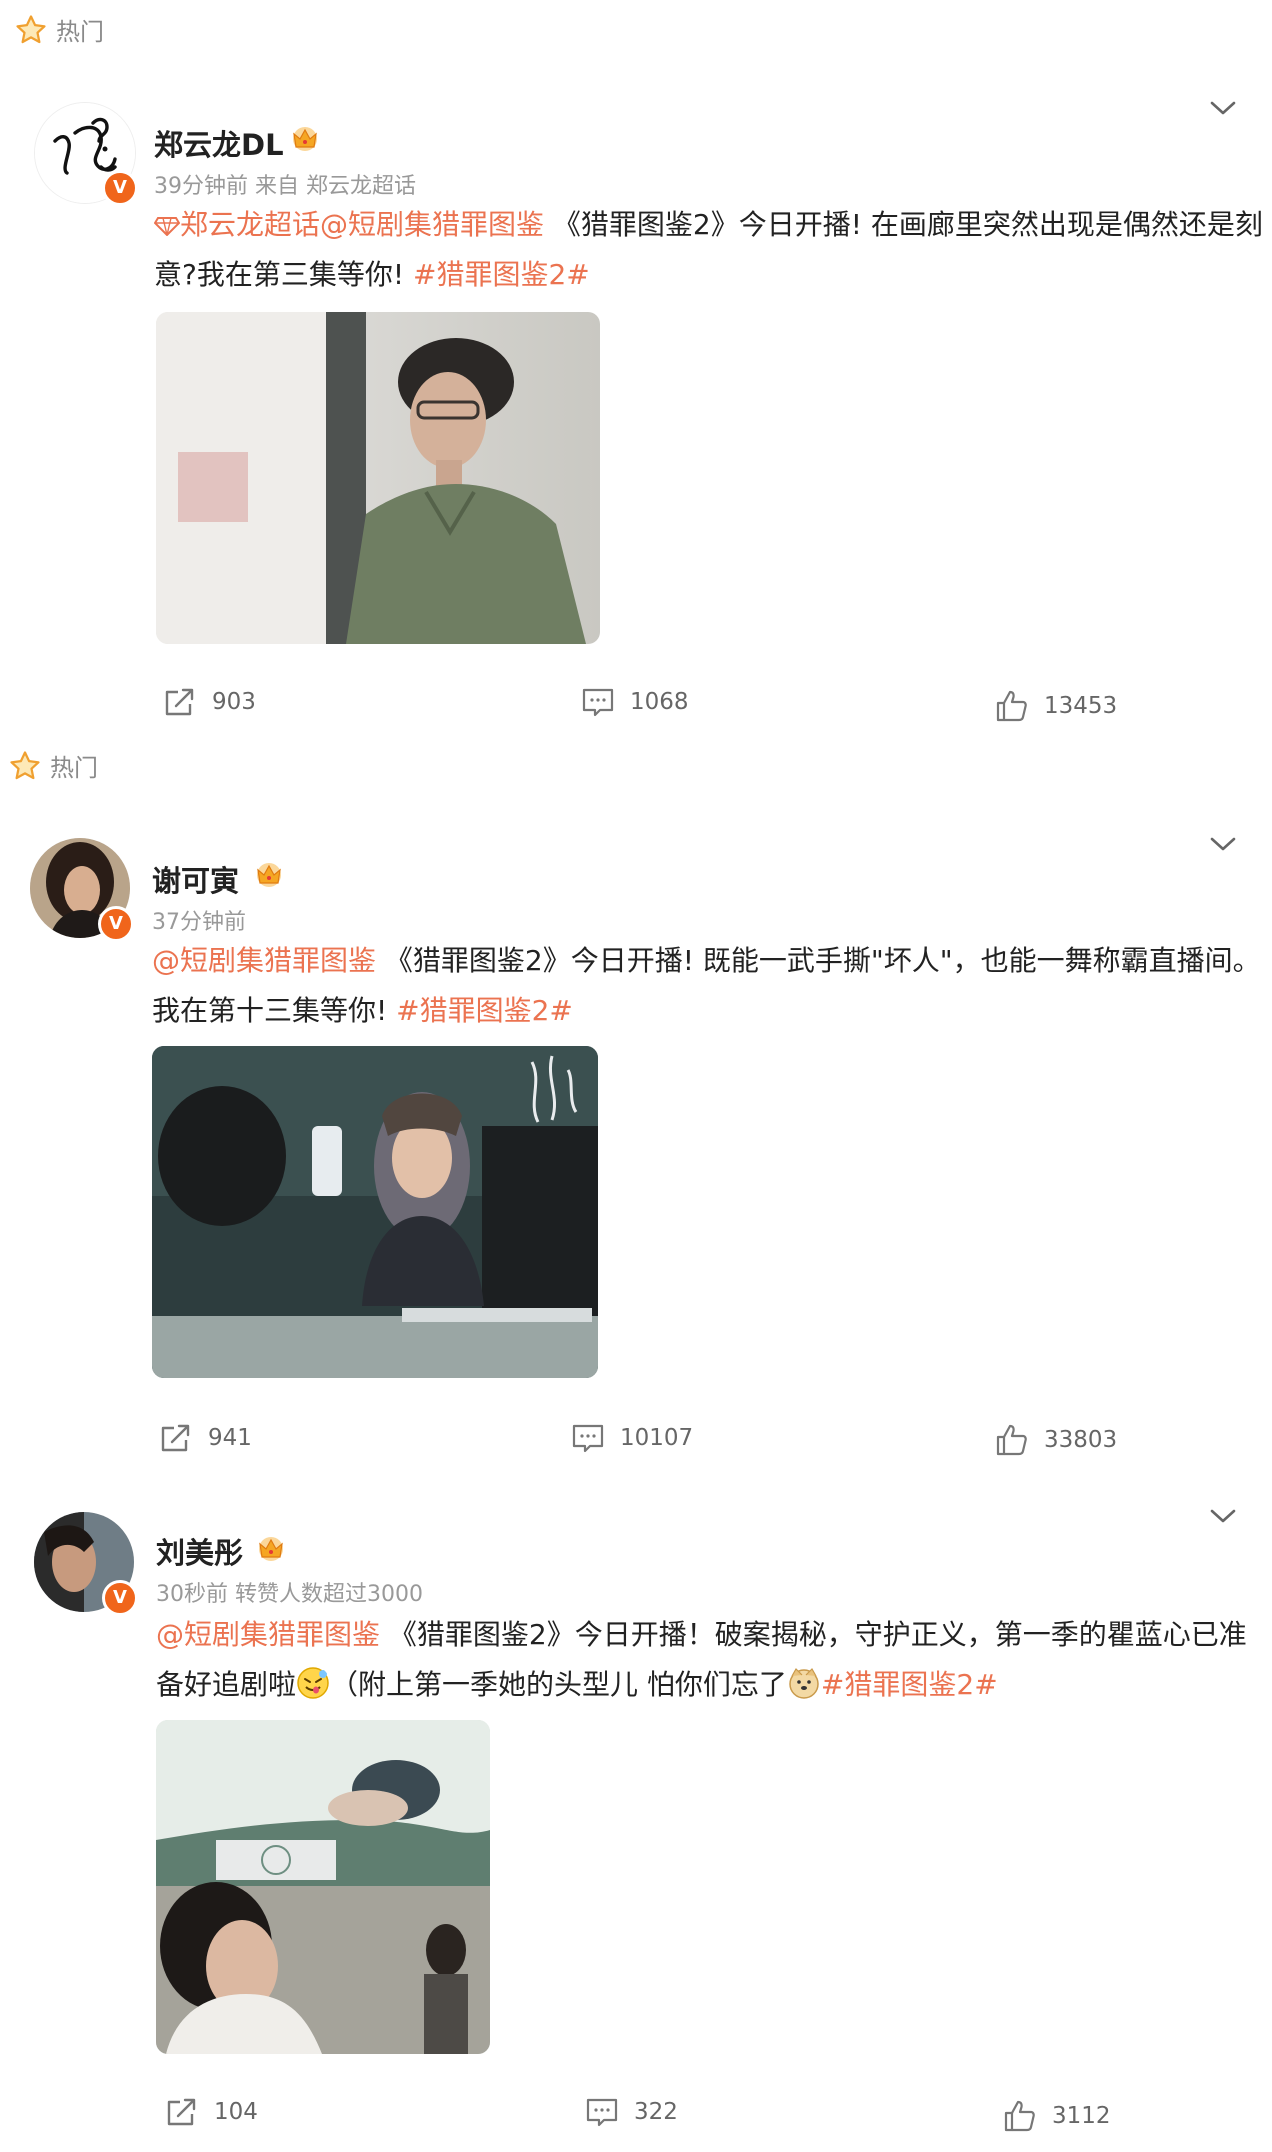  What do you see at coordinates (236, 224) in the screenshot?
I see `supertopic-link: 郑云龙超话` at bounding box center [236, 224].